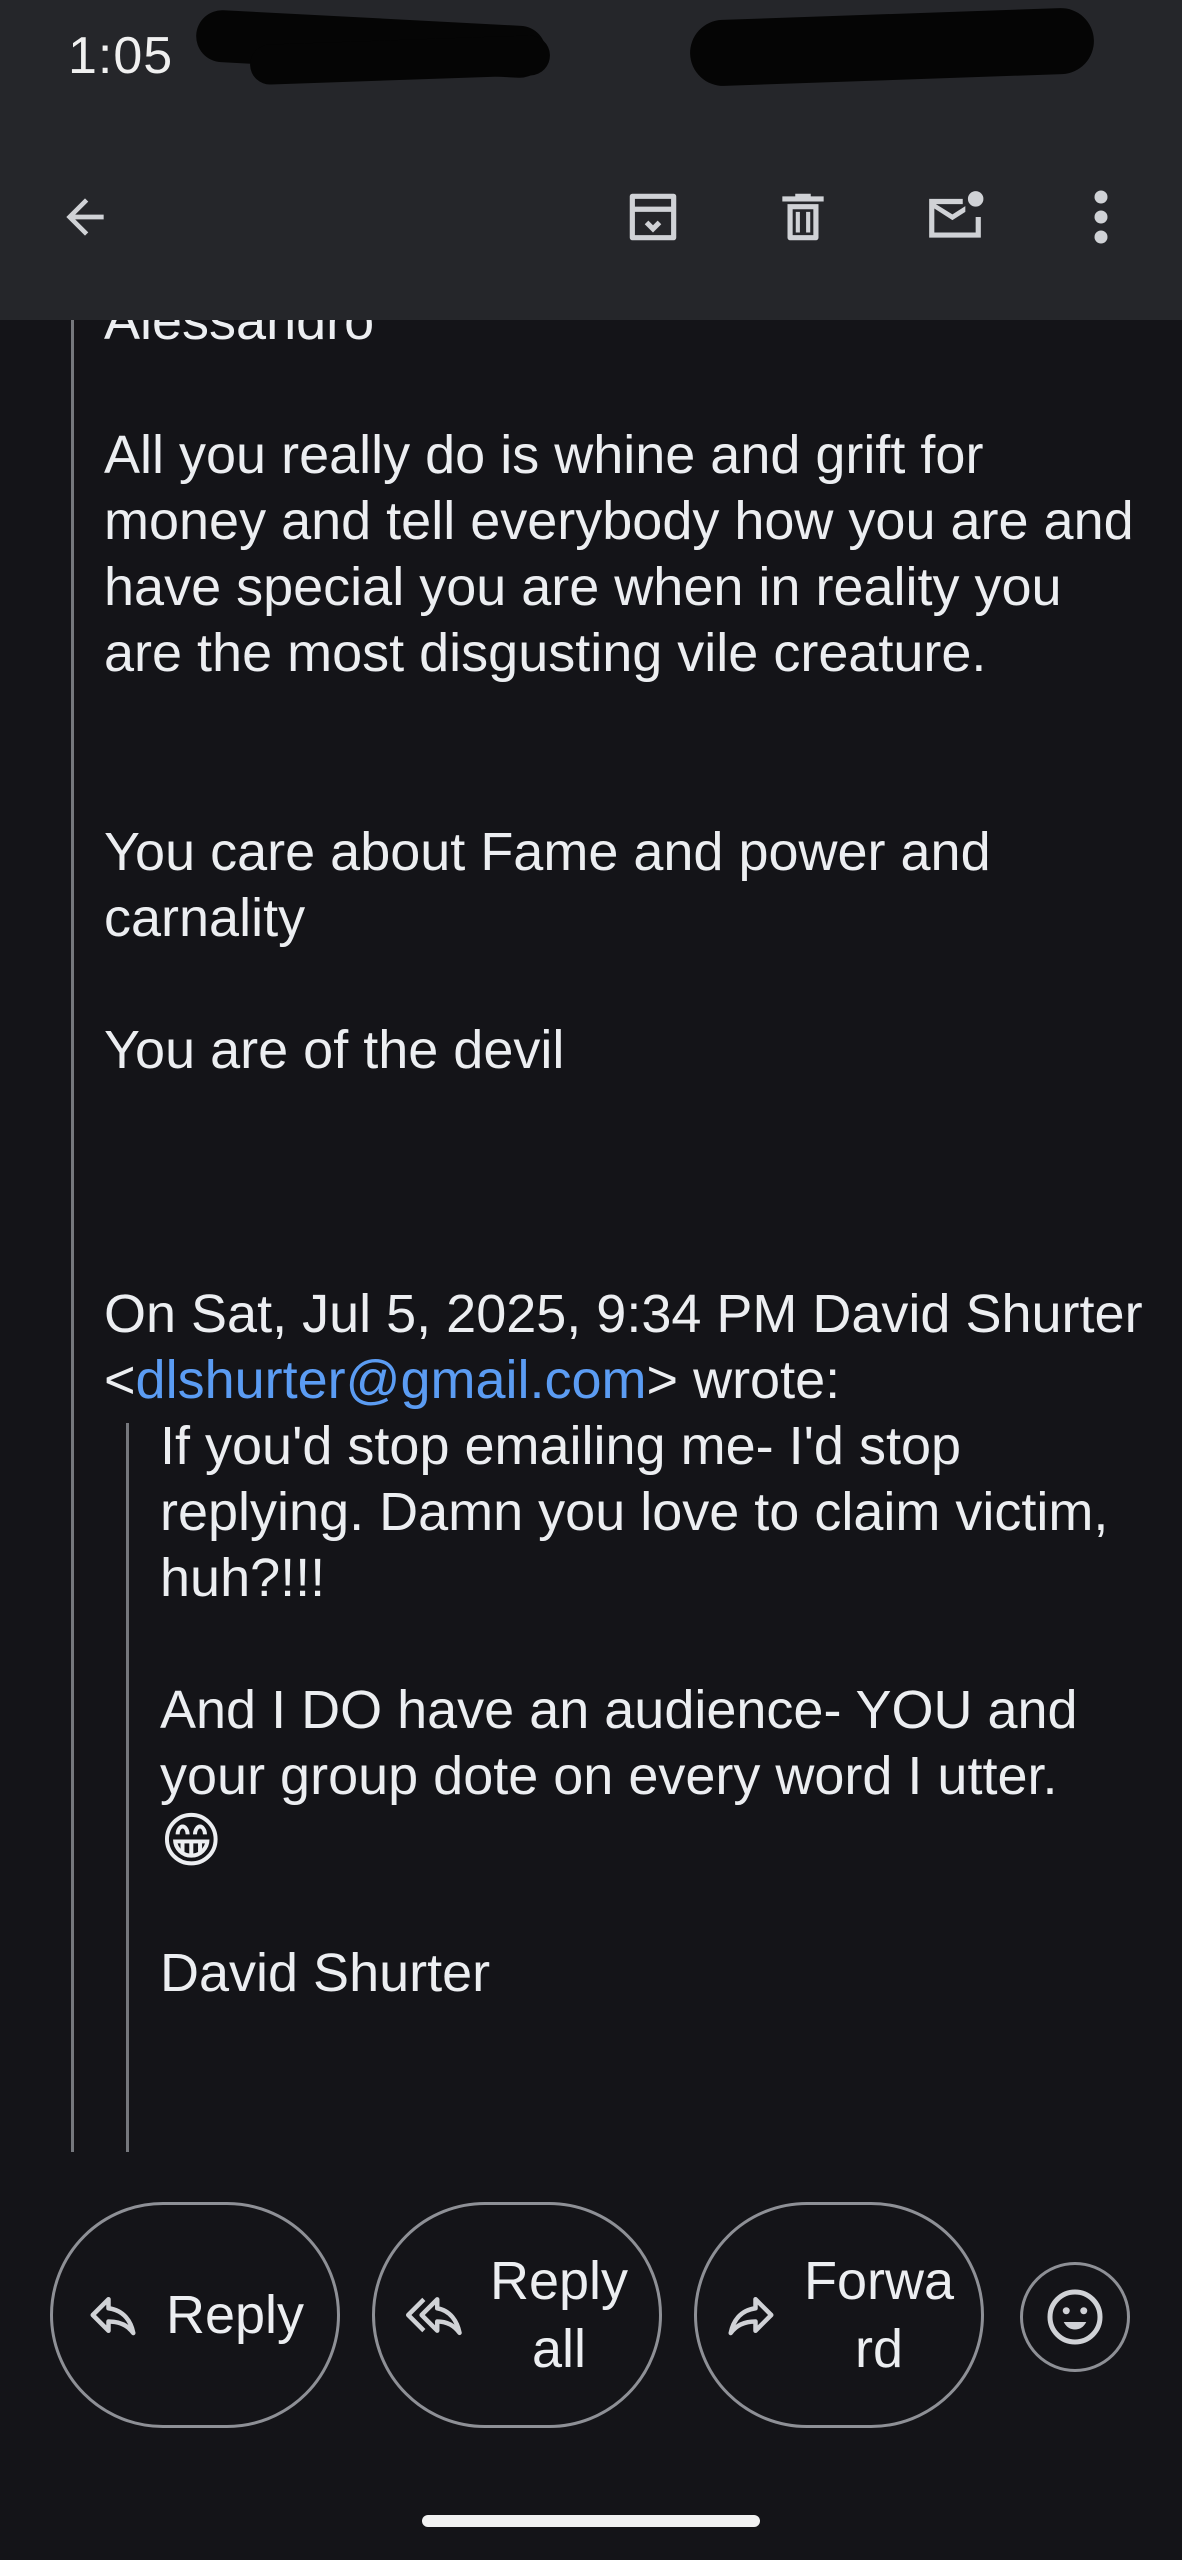 The height and width of the screenshot is (2560, 1182). What do you see at coordinates (743, 1380) in the screenshot?
I see `quote-header-suffix: > wrote:` at bounding box center [743, 1380].